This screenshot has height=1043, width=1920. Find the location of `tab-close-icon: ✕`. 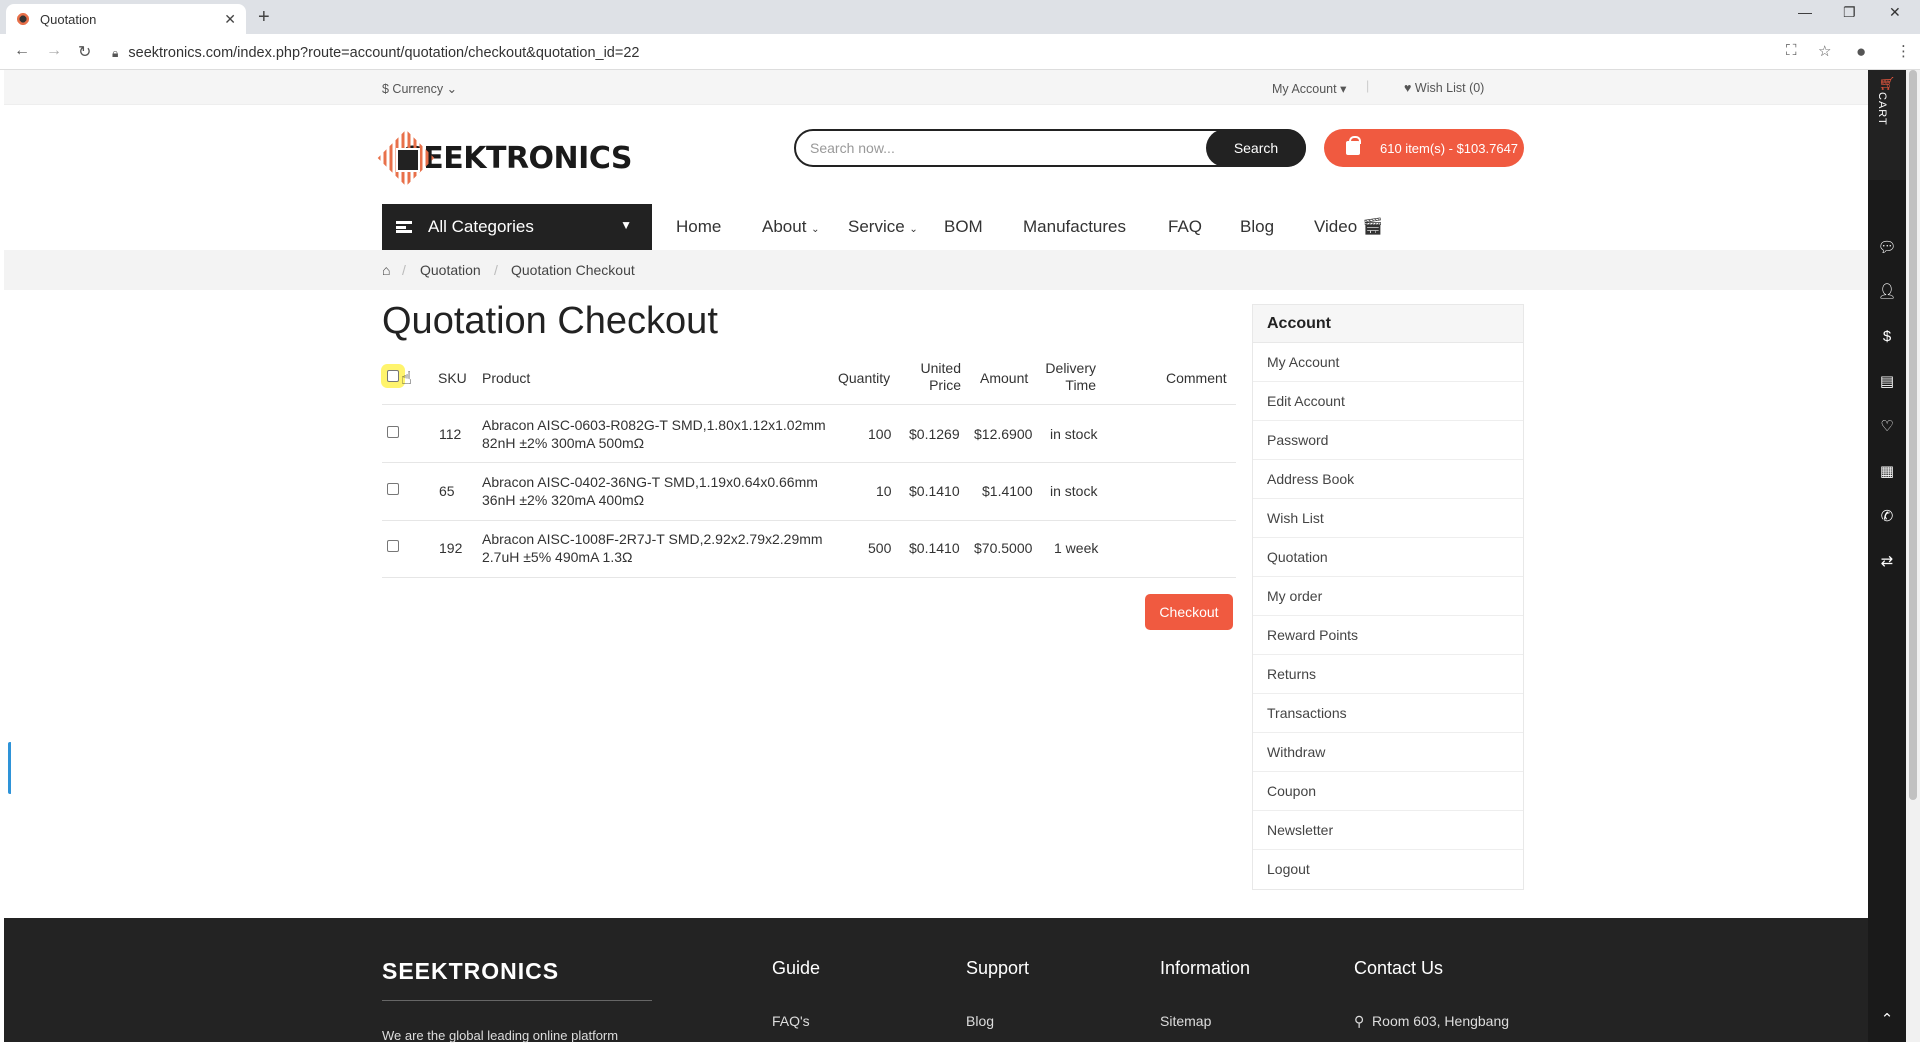

tab-close-icon: ✕ is located at coordinates (230, 19).